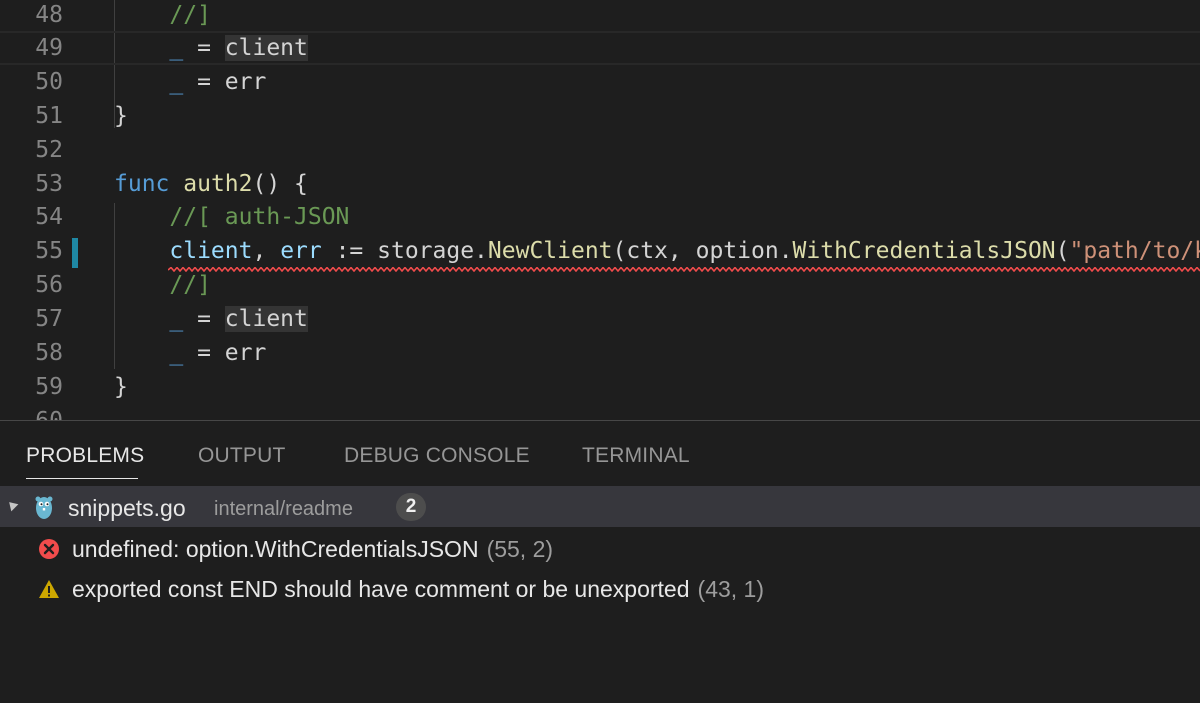 This screenshot has width=1200, height=703. What do you see at coordinates (49, 217) in the screenshot?
I see `line-number: 54` at bounding box center [49, 217].